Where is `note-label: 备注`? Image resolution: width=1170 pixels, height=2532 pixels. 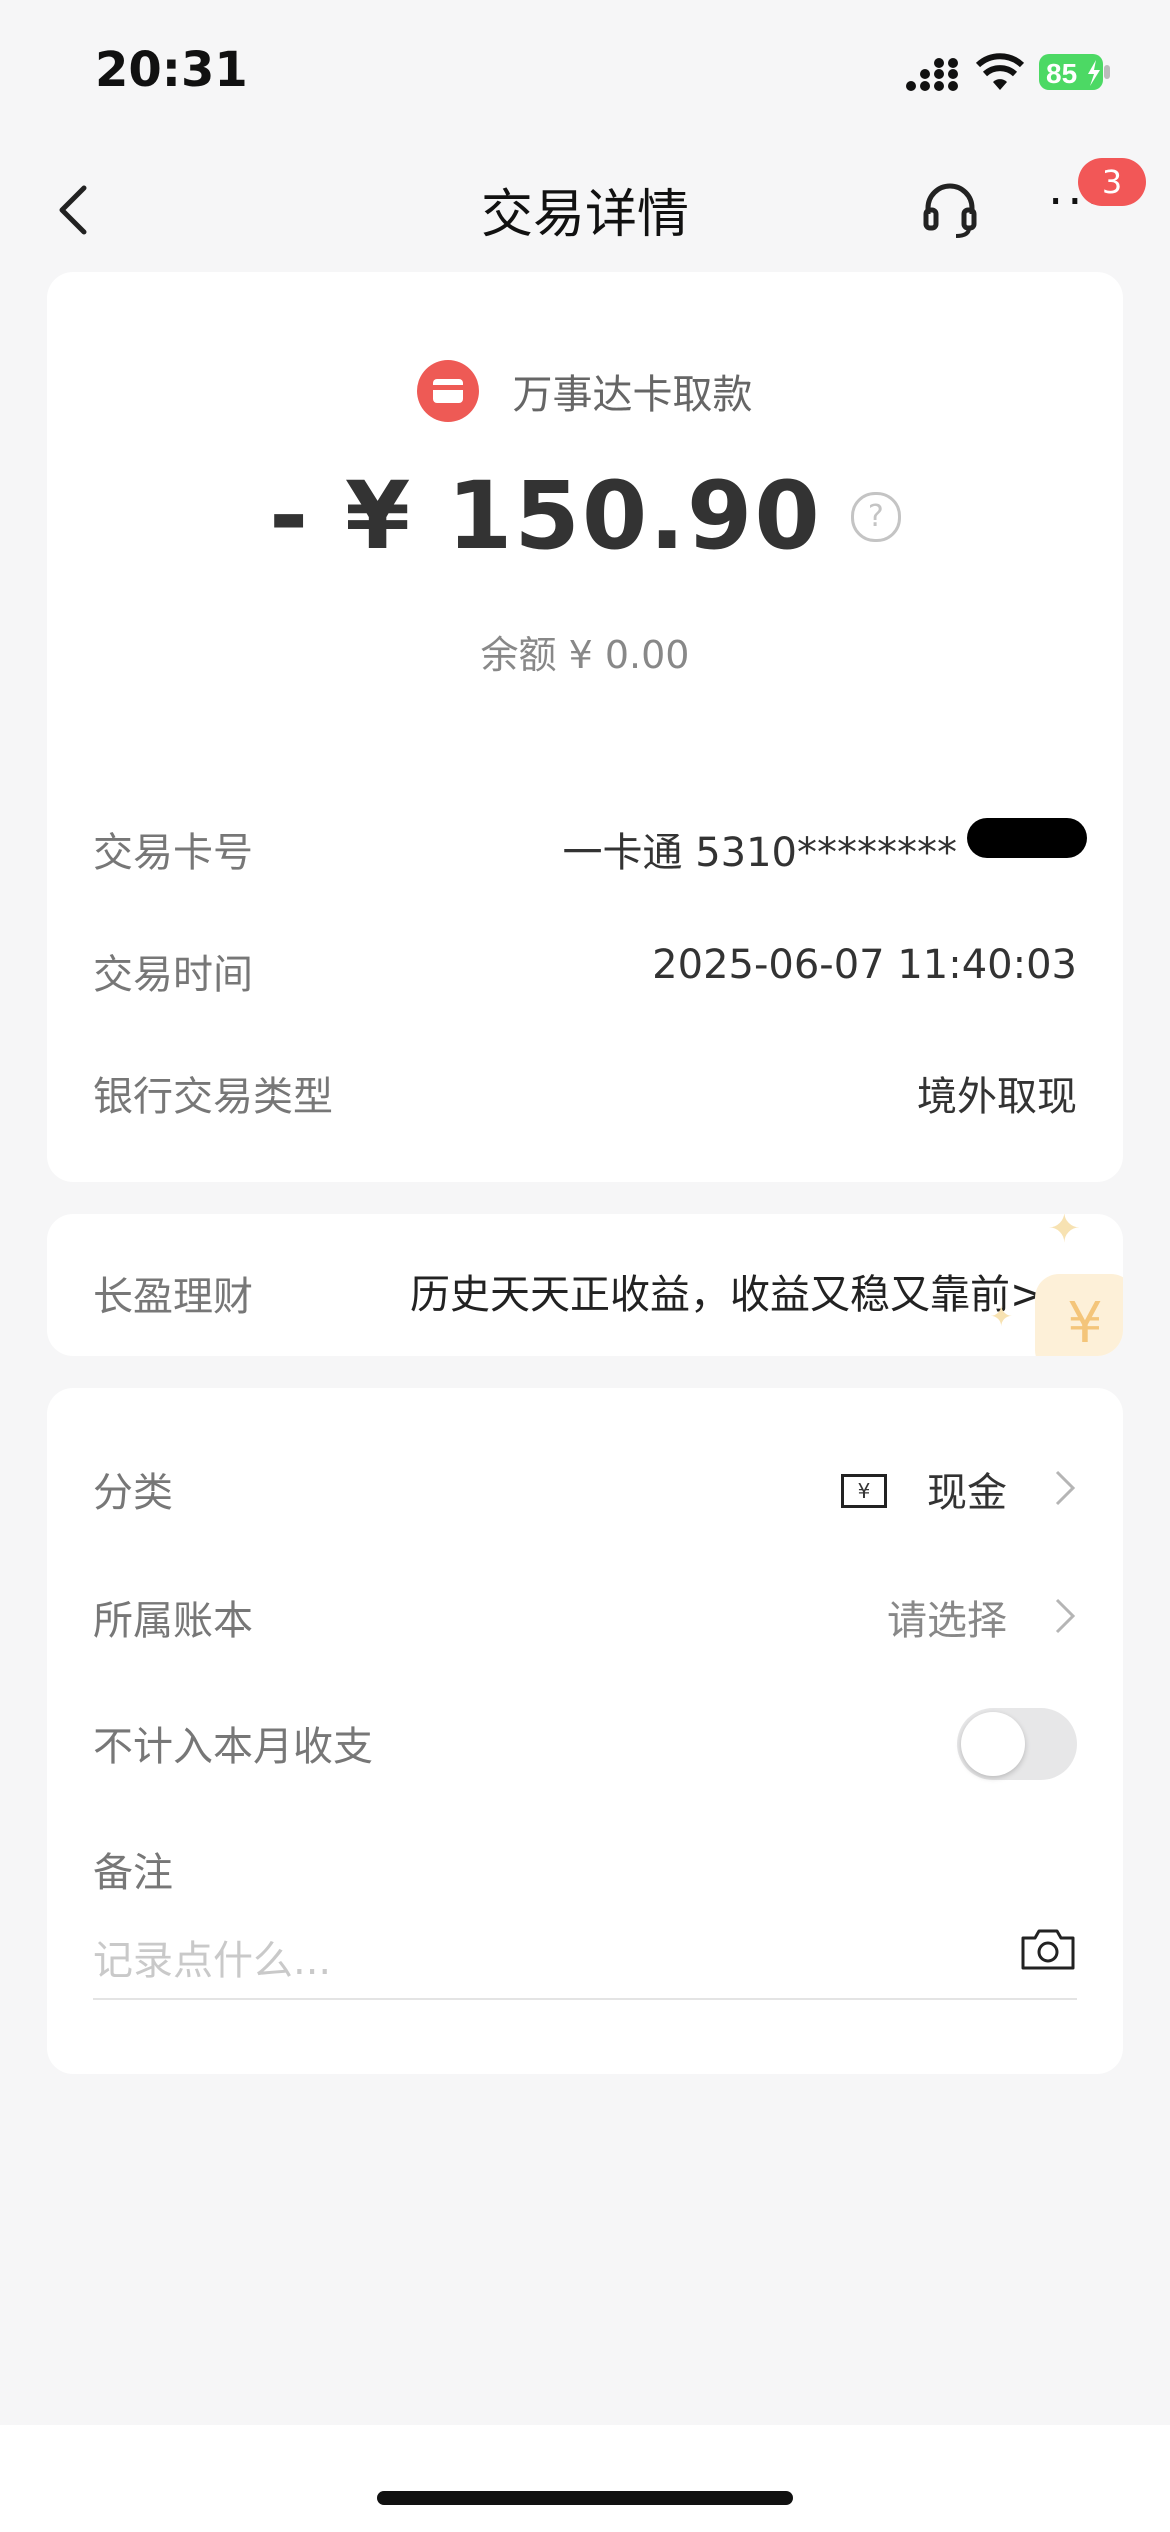
note-label: 备注 is located at coordinates (133, 1873).